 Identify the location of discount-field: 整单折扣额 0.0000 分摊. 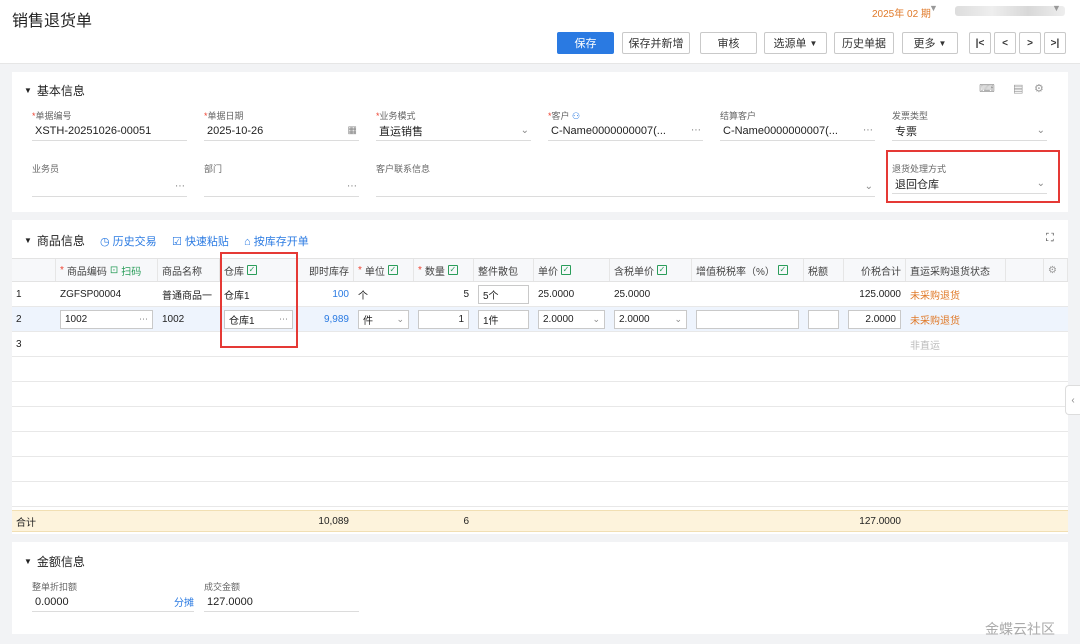
(113, 596).